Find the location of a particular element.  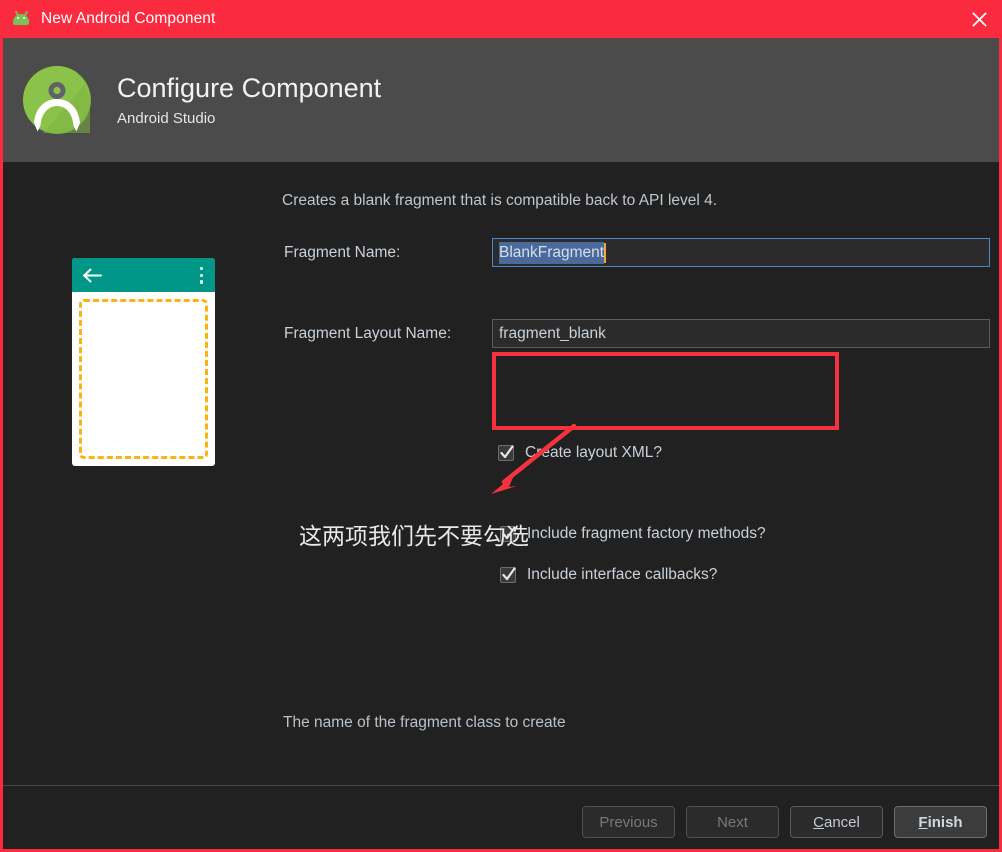

finish-button: Finish is located at coordinates (940, 822).